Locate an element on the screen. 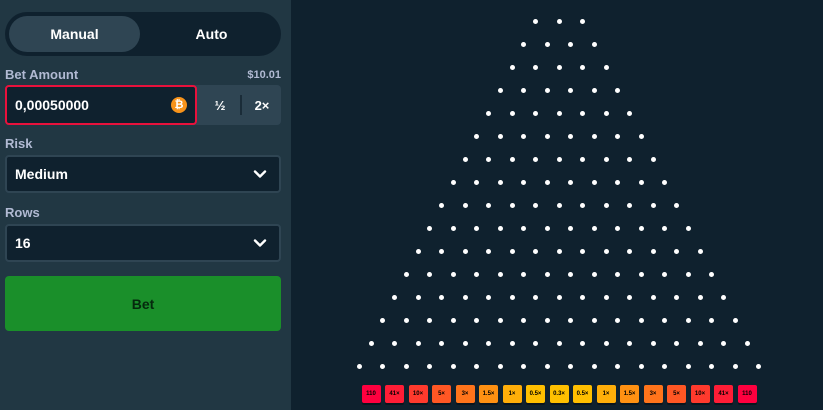 This screenshot has height=410, width=823. double-bet-button: 2× is located at coordinates (262, 105).